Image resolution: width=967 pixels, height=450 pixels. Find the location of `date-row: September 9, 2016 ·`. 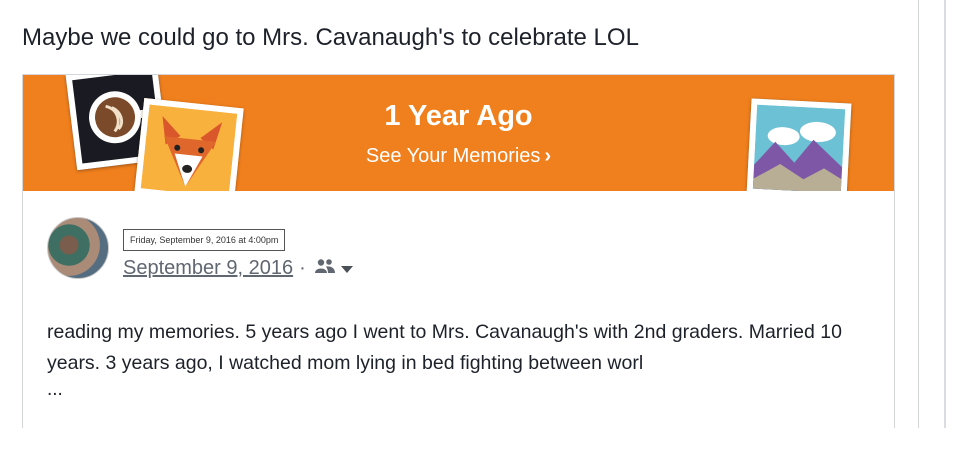

date-row: September 9, 2016 · is located at coordinates (238, 268).